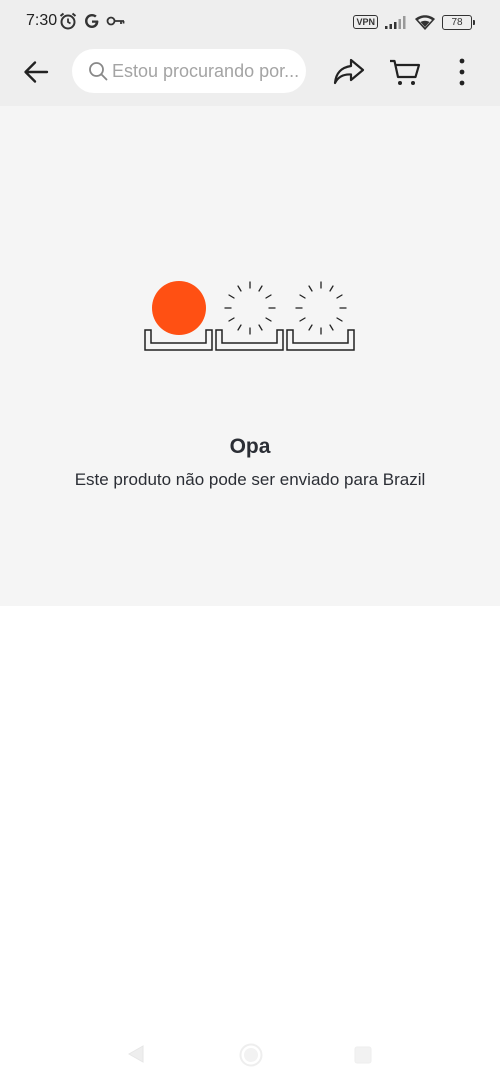 This screenshot has width=500, height=1083. Describe the element at coordinates (179, 308) in the screenshot. I see `orange-ball` at that location.